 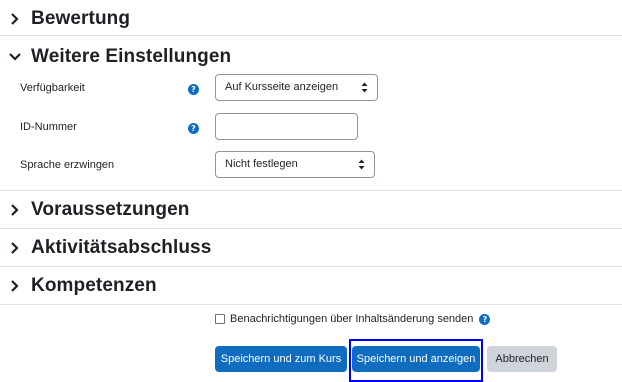 What do you see at coordinates (52, 88) in the screenshot?
I see `label-verfuegbarkeit: Verfügbarkeit` at bounding box center [52, 88].